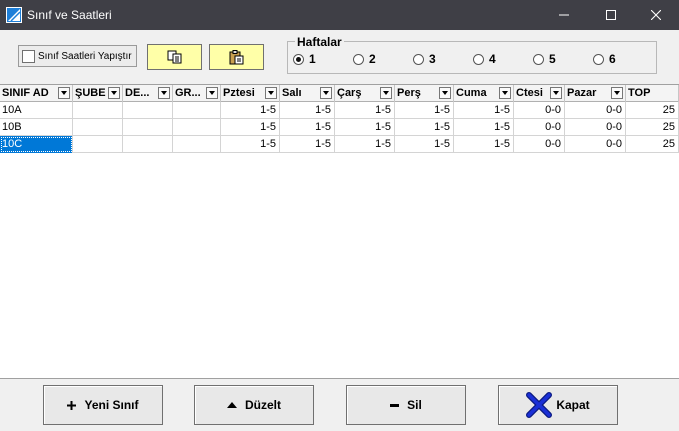  Describe the element at coordinates (414, 405) in the screenshot. I see `delete-label: Sil` at that location.